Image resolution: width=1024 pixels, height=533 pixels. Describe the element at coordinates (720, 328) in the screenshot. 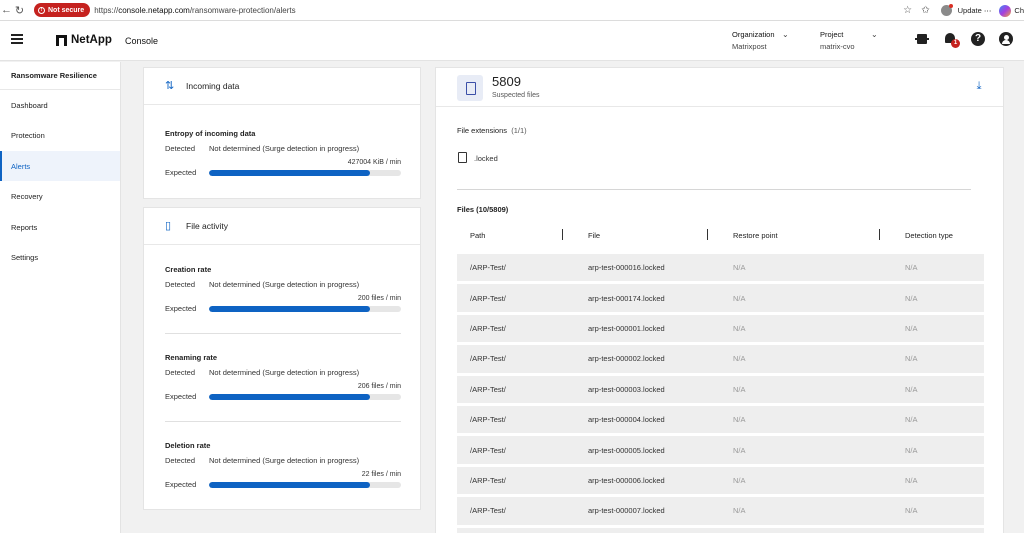

I see `table-row: /ARP-Test/arp-test-000001.locked N/A N/A` at that location.